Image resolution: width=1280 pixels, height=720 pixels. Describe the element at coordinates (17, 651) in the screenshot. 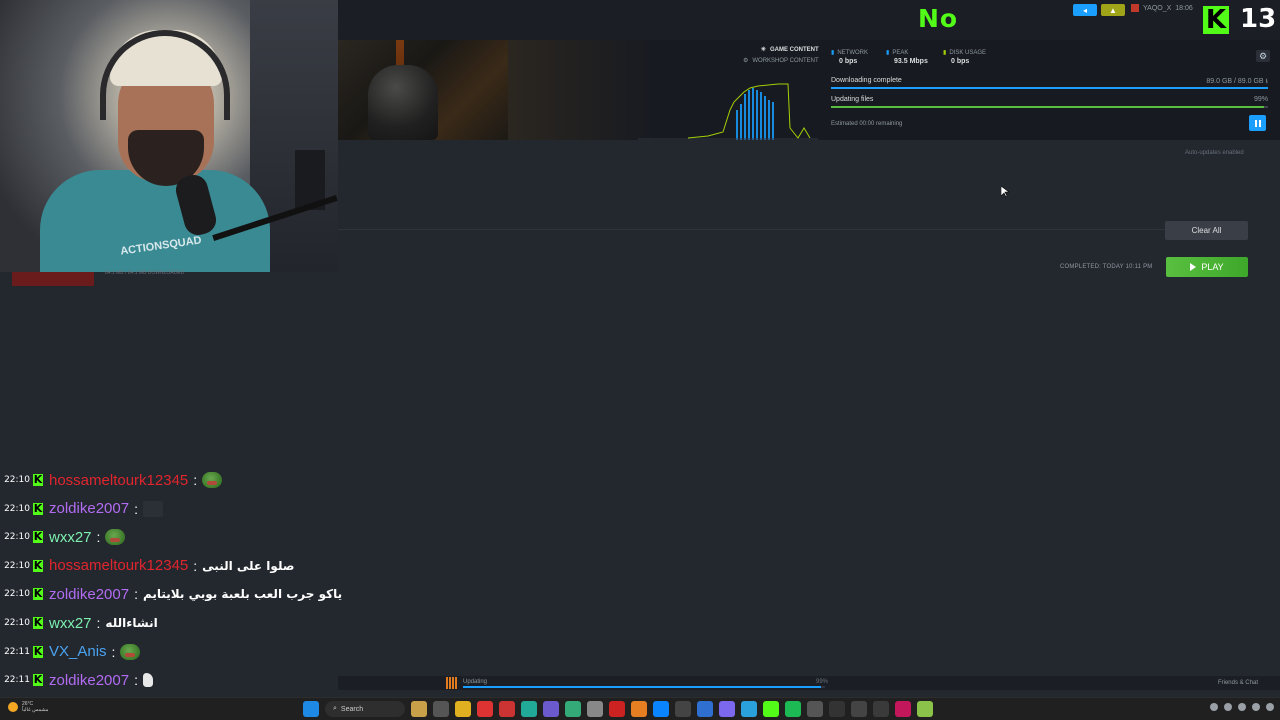

I see `chat-time: 22:11` at that location.